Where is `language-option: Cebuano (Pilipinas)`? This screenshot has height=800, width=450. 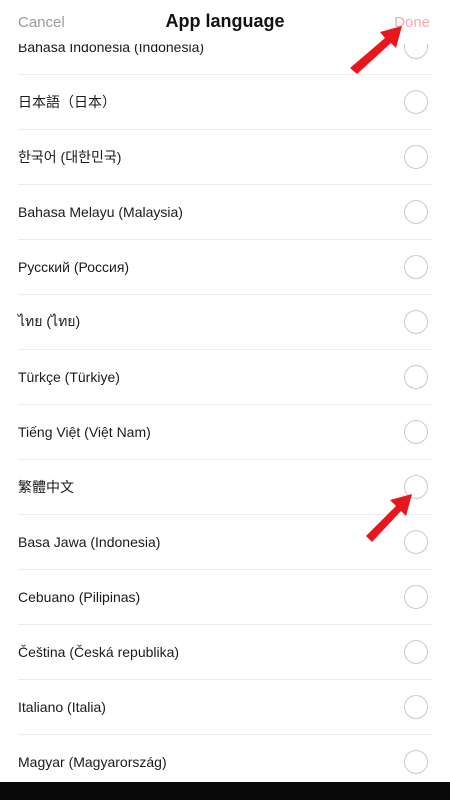
language-option: Cebuano (Pilipinas) is located at coordinates (225, 597).